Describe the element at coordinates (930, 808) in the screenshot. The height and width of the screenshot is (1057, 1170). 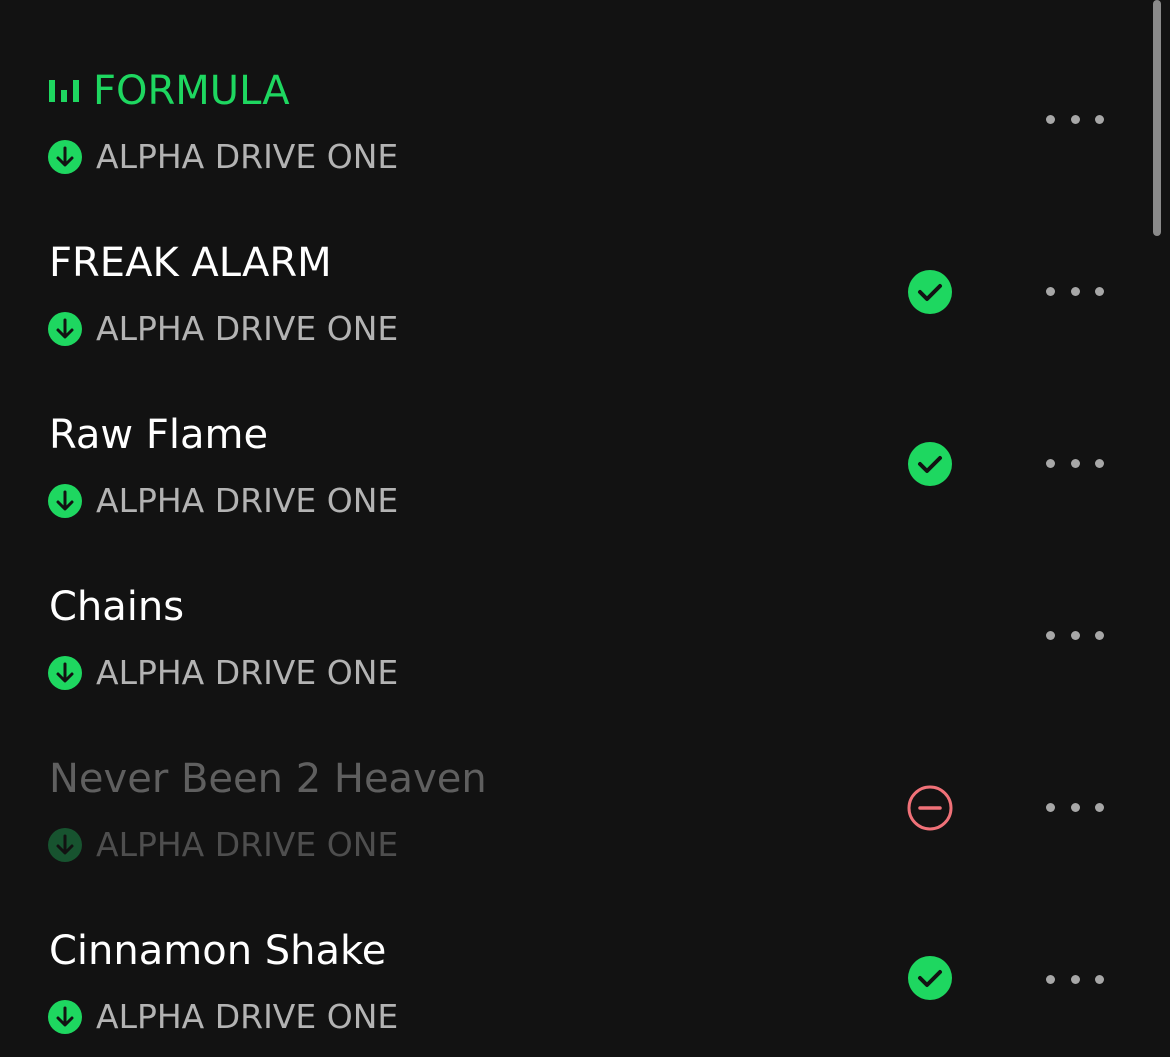
I see `unavailable-icon` at that location.